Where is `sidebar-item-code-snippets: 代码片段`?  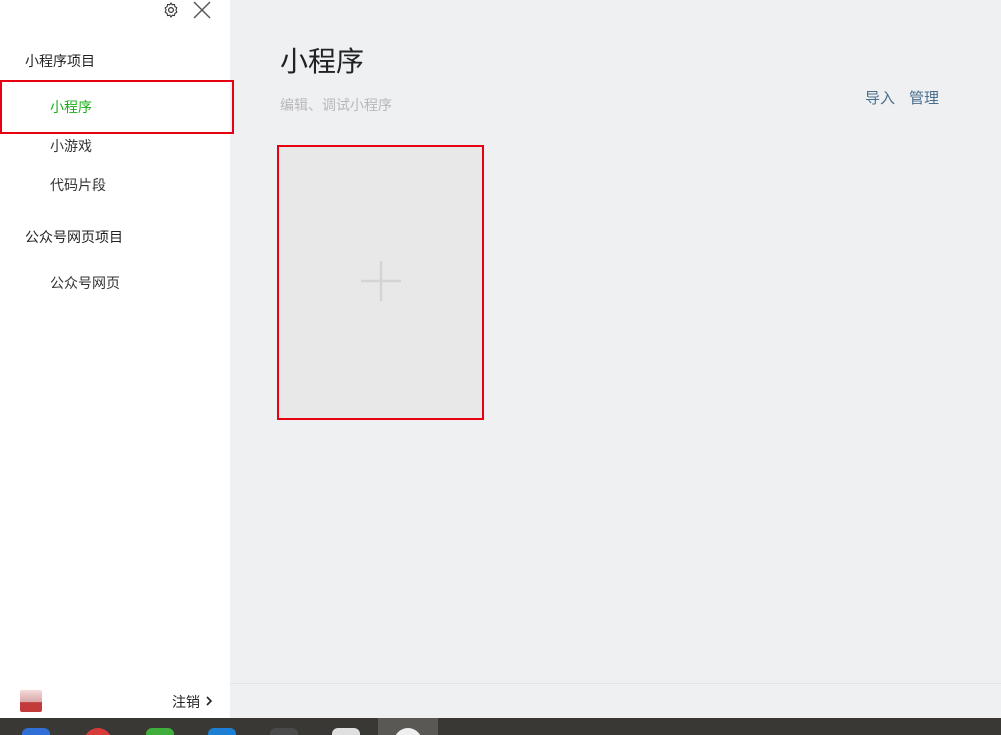 sidebar-item-code-snippets: 代码片段 is located at coordinates (115, 186).